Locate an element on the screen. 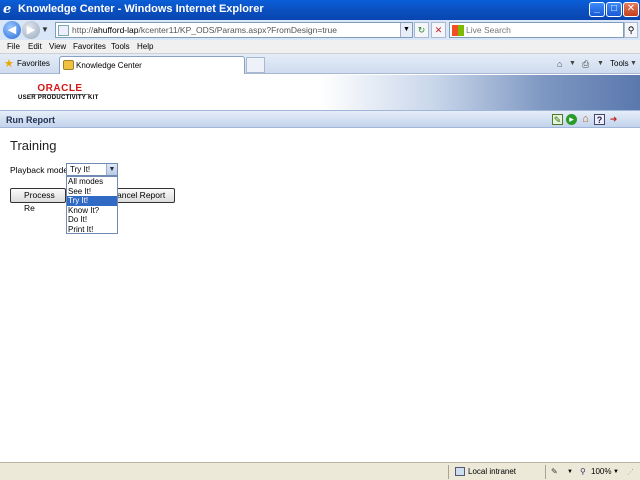 This screenshot has height=480, width=640. print-dropdown-icon: ▼ is located at coordinates (600, 63).